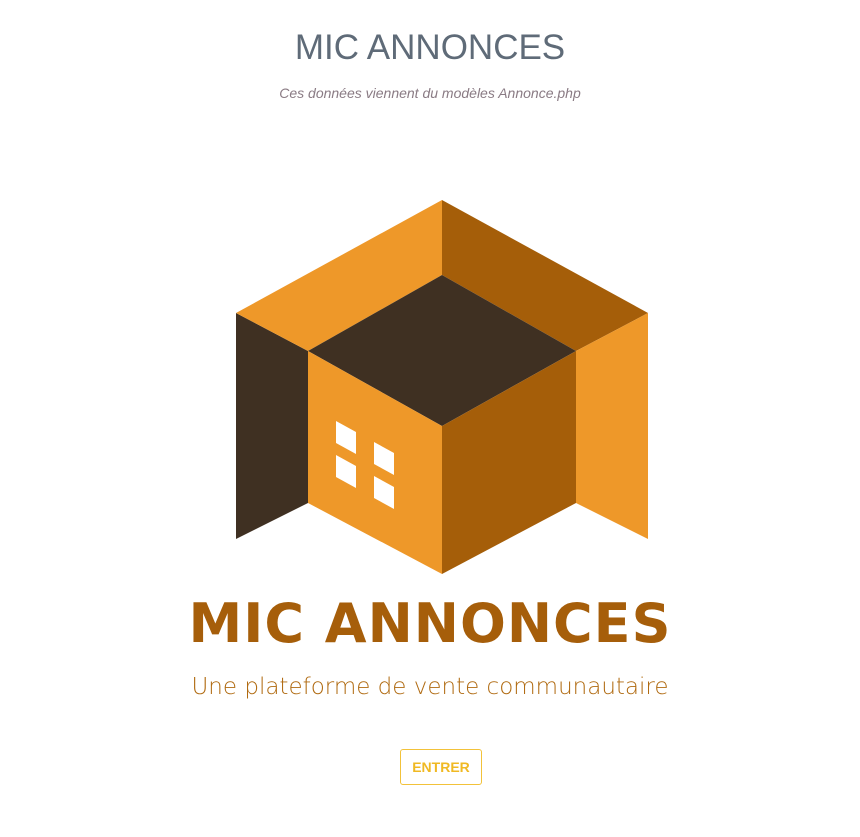  I want to click on brand-tagline: Une plateforme de vente communautaire, so click(430, 687).